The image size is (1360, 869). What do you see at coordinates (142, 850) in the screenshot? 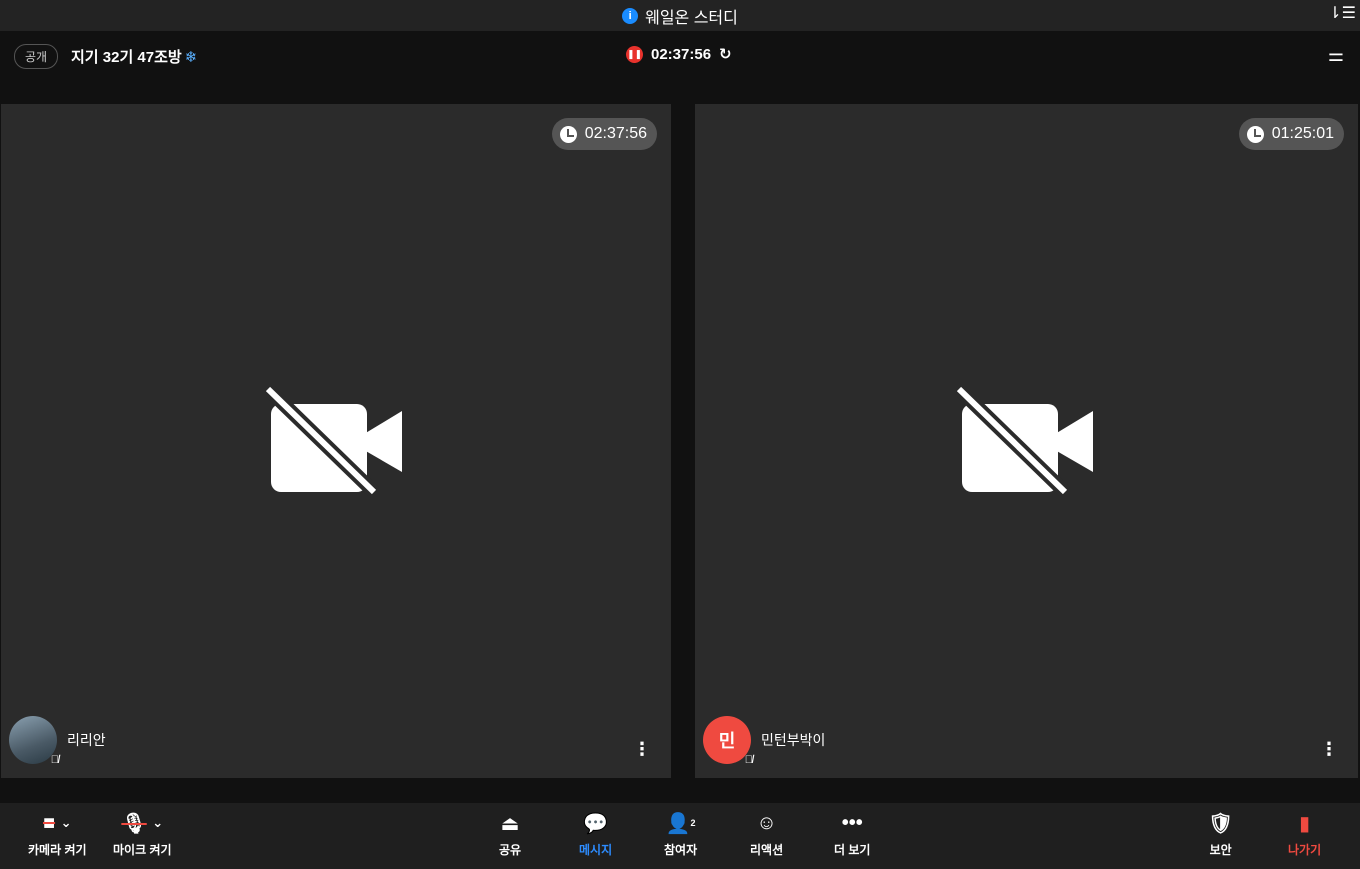
I see `mic-label: 마이크 켜기` at bounding box center [142, 850].